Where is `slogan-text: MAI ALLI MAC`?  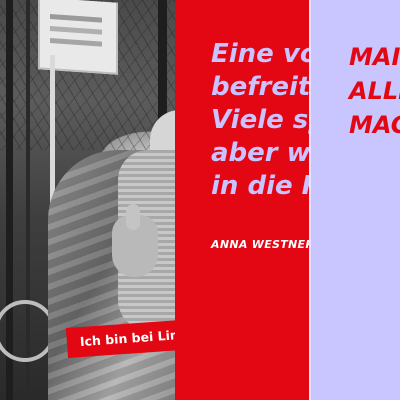
slogan-text: MAI ALLI MAC is located at coordinates (374, 91).